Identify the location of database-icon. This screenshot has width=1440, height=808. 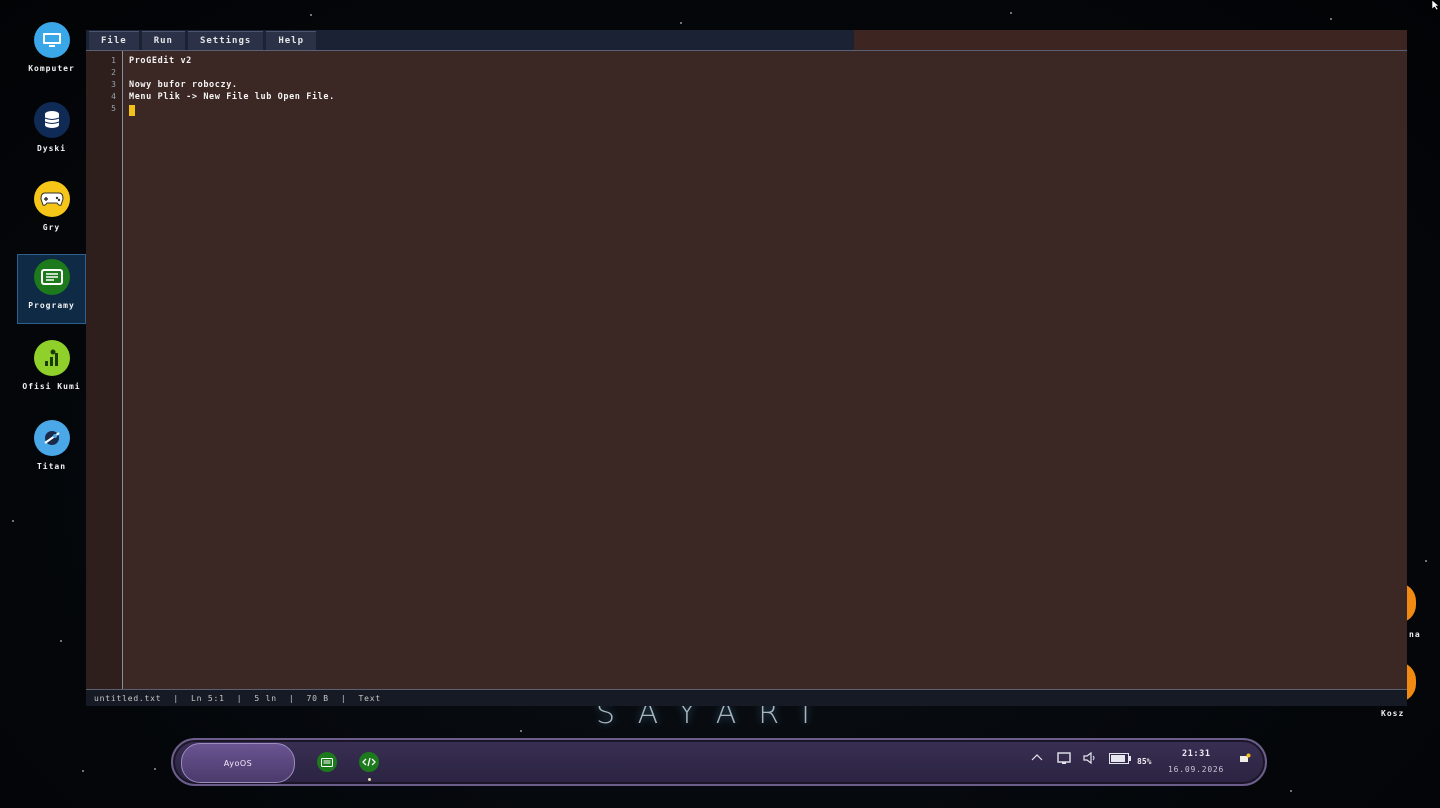
(51, 120).